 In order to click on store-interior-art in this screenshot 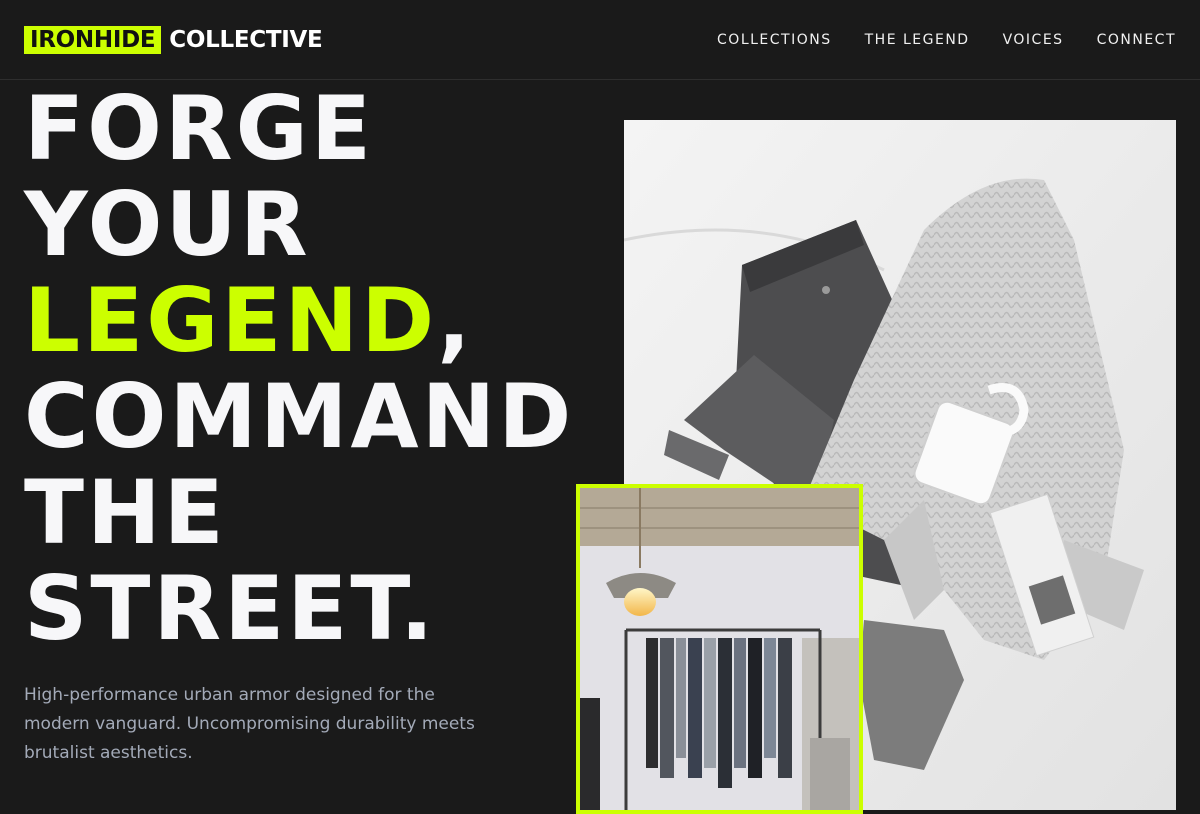, I will do `click(719, 649)`.